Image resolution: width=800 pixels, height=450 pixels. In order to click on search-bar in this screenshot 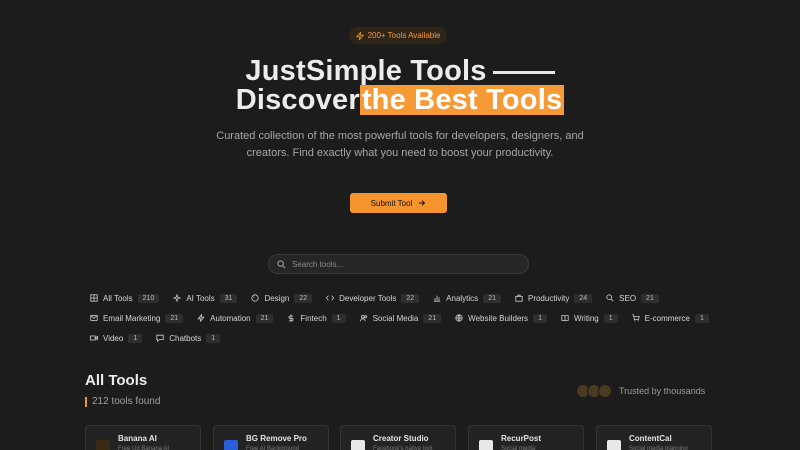, I will do `click(398, 264)`.